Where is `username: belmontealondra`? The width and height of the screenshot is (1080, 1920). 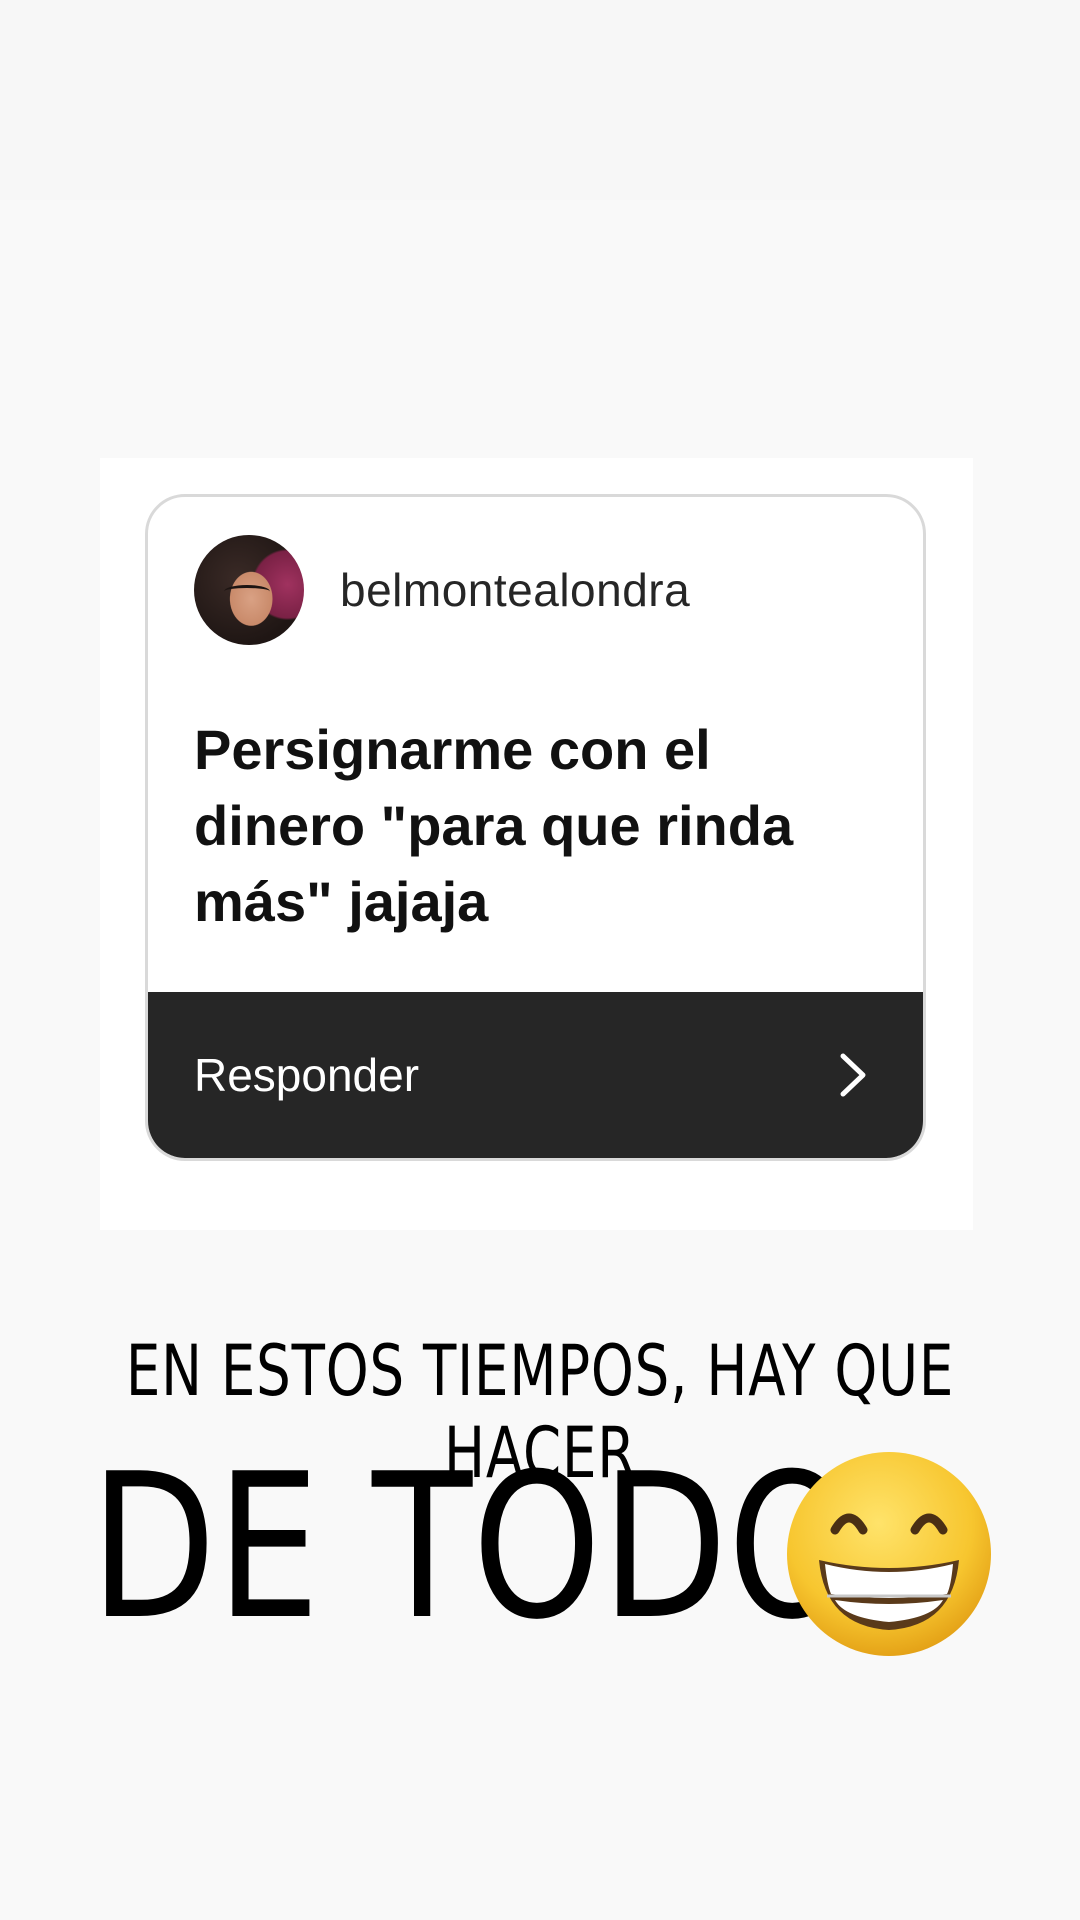
username: belmontealondra is located at coordinates (515, 590).